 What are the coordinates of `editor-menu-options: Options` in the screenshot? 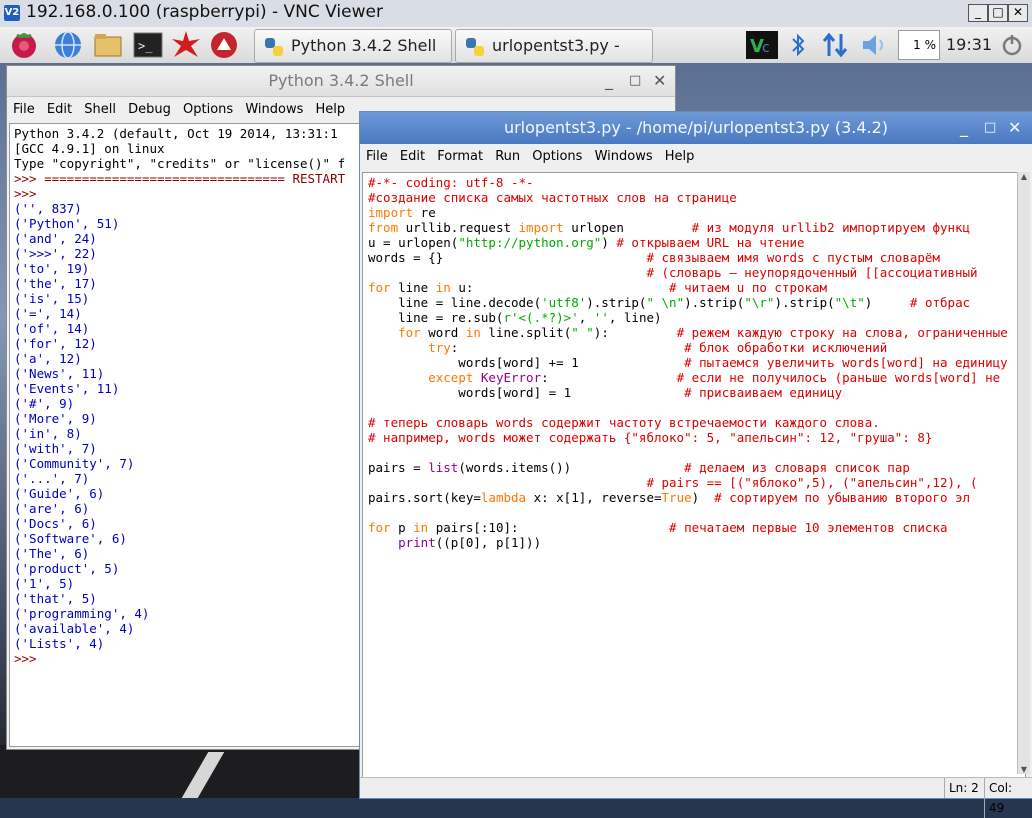 It's located at (557, 156).